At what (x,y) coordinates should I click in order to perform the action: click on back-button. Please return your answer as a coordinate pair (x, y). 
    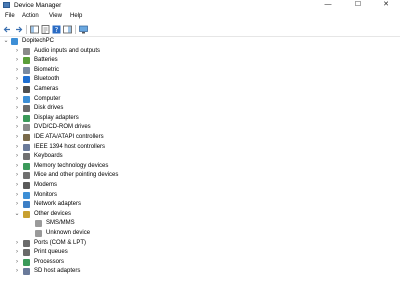
    Looking at the image, I should click on (7, 29).